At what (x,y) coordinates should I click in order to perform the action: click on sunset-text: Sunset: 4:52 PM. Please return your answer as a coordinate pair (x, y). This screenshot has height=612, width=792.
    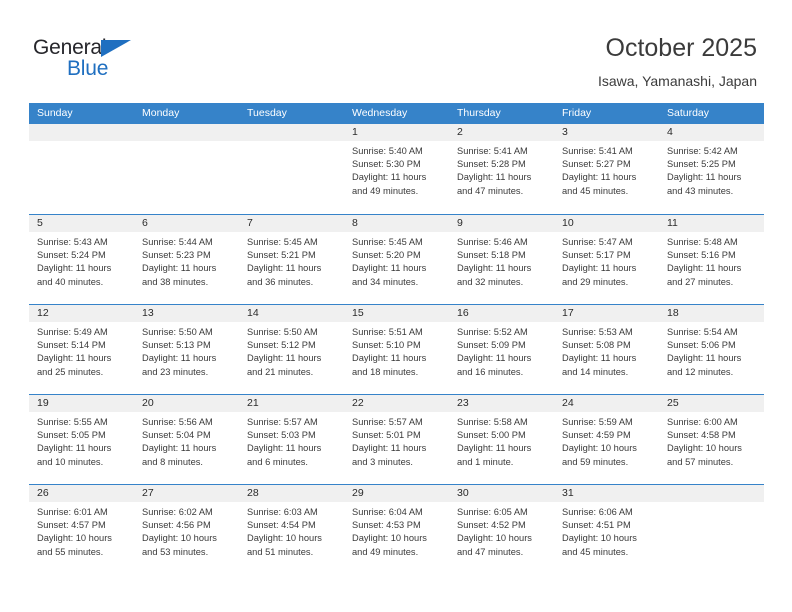
    Looking at the image, I should click on (491, 525).